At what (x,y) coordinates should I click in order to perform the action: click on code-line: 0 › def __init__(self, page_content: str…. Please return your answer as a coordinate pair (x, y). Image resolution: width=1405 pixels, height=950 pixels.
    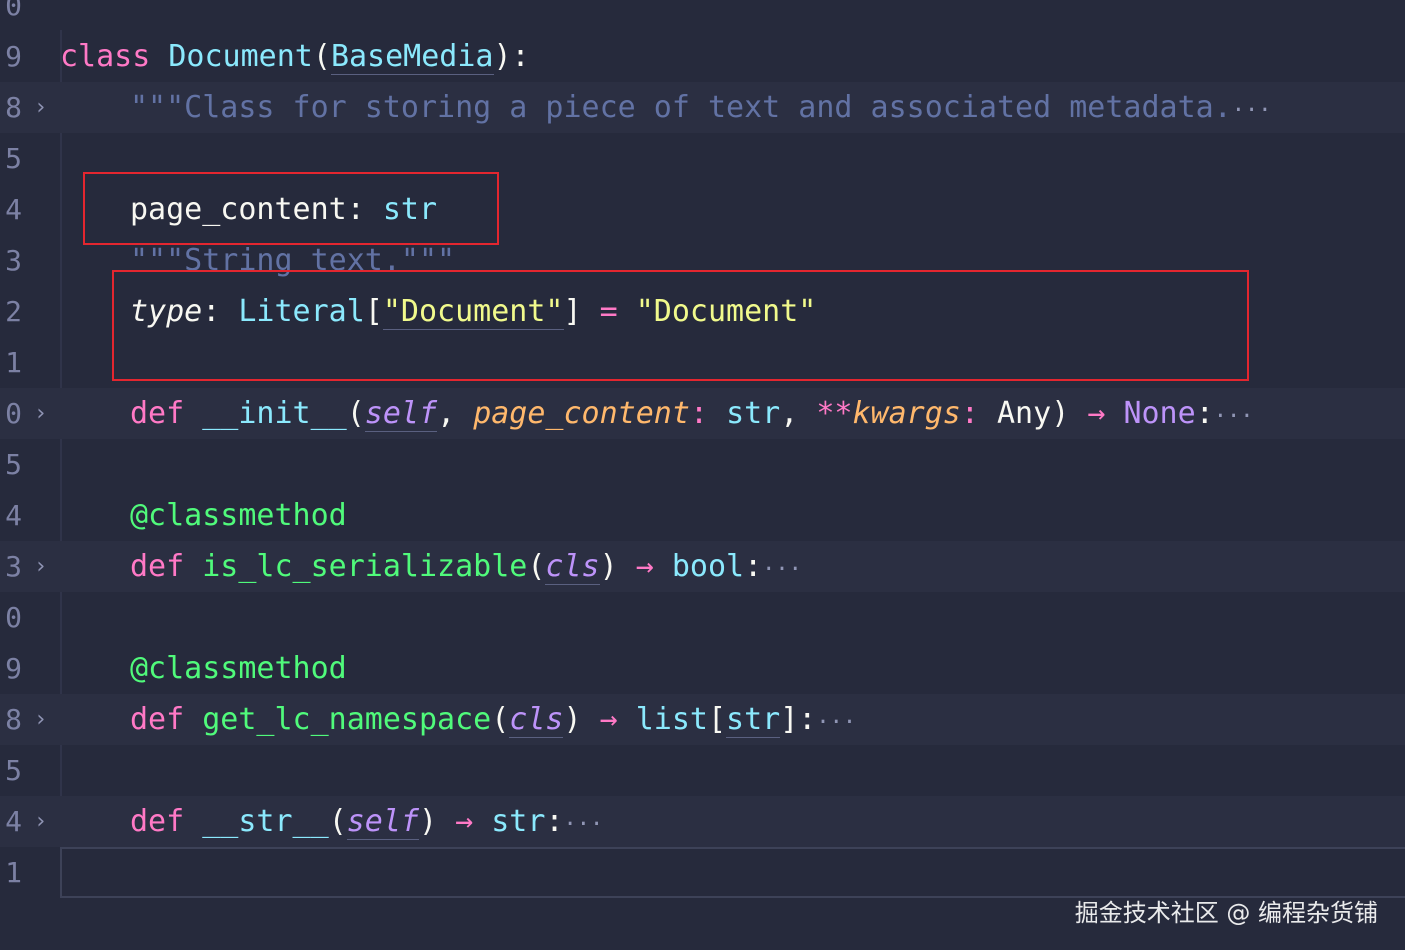
    Looking at the image, I should click on (702, 413).